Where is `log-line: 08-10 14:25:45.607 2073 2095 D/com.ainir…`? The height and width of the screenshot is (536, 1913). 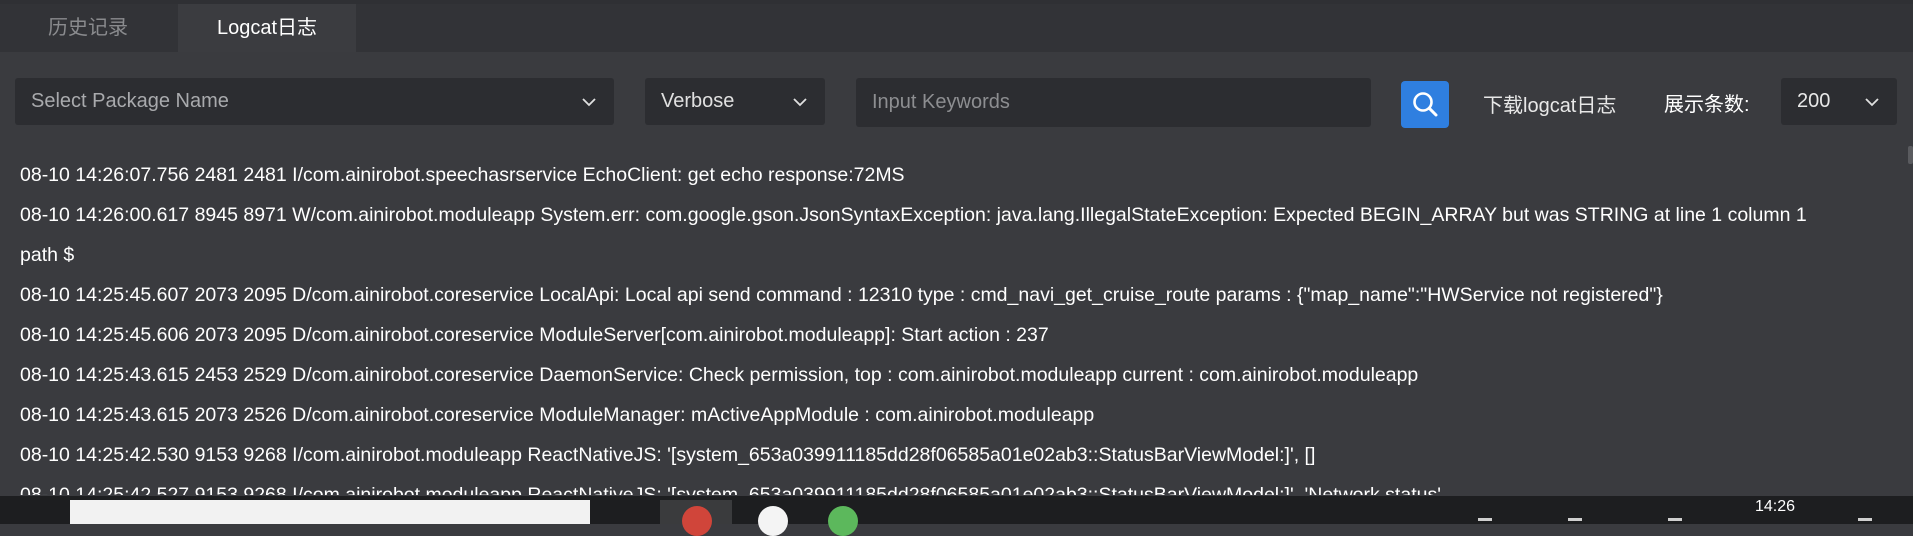 log-line: 08-10 14:25:45.607 2073 2095 D/com.ainir… is located at coordinates (841, 295).